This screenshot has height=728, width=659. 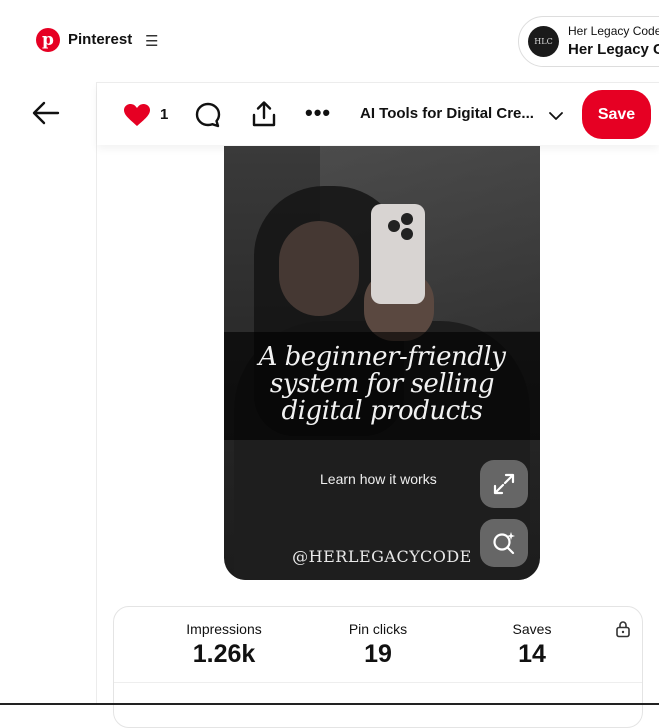 What do you see at coordinates (96, 393) in the screenshot?
I see `column-divider` at bounding box center [96, 393].